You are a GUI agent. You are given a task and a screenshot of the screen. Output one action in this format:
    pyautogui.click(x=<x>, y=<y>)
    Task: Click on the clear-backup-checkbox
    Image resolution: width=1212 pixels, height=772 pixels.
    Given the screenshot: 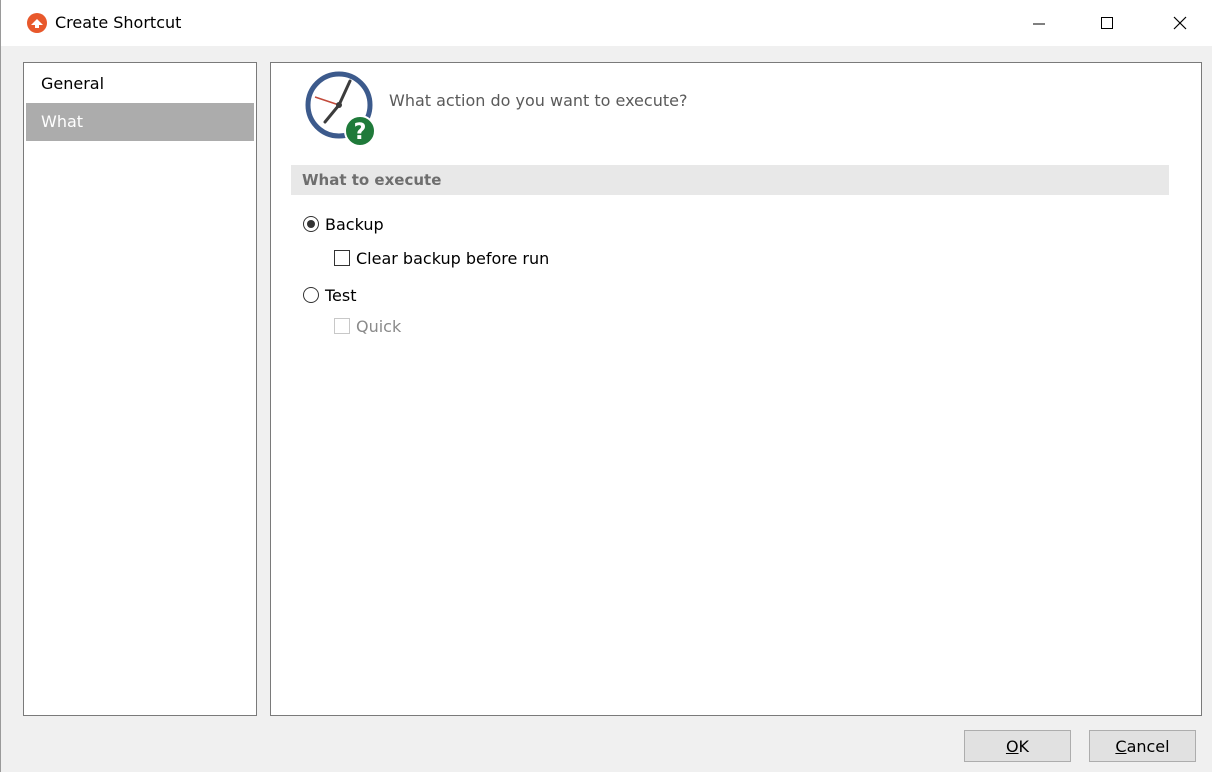 What is the action you would take?
    pyautogui.click(x=342, y=258)
    